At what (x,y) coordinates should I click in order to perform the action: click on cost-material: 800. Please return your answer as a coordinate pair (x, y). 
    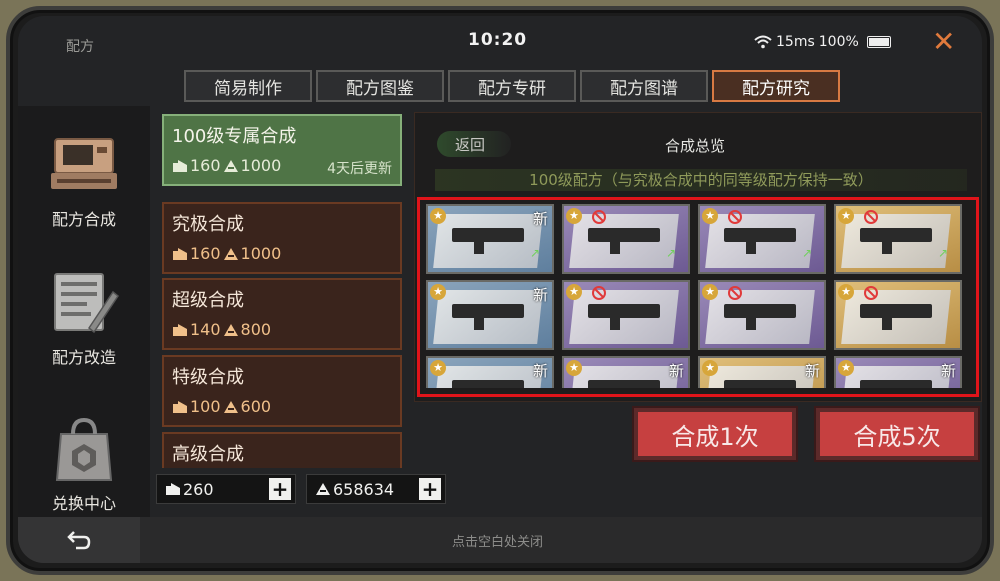
    Looking at the image, I should click on (256, 329).